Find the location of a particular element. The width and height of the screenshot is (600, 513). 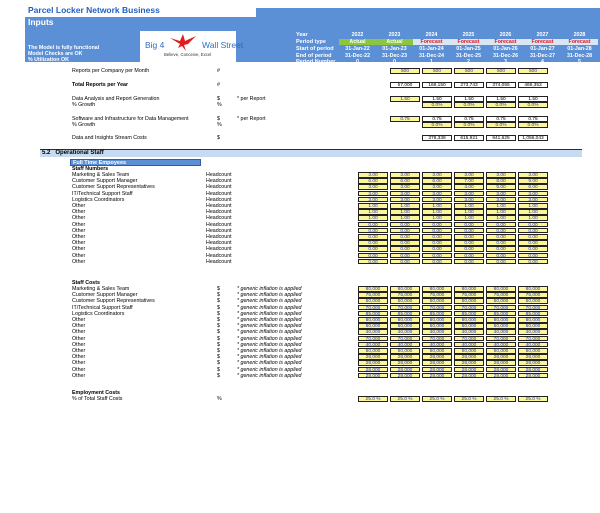

headcount-input-cell: 6.00 is located at coordinates (437, 181).